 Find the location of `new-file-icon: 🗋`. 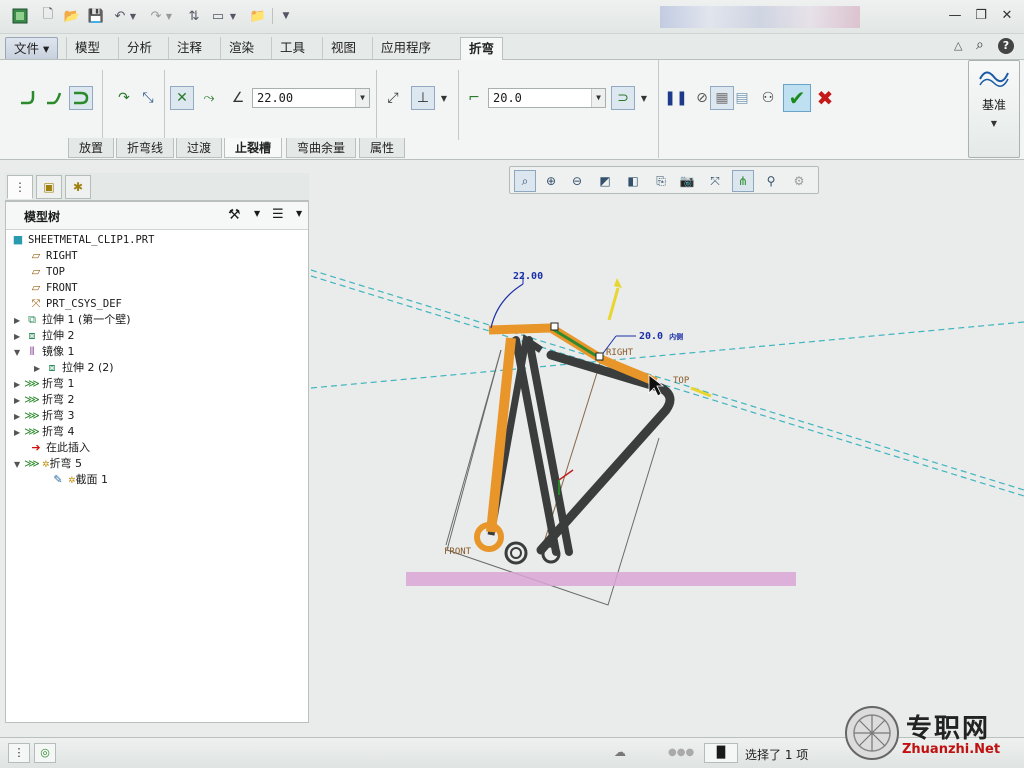

new-file-icon: 🗋 is located at coordinates (48, 16).